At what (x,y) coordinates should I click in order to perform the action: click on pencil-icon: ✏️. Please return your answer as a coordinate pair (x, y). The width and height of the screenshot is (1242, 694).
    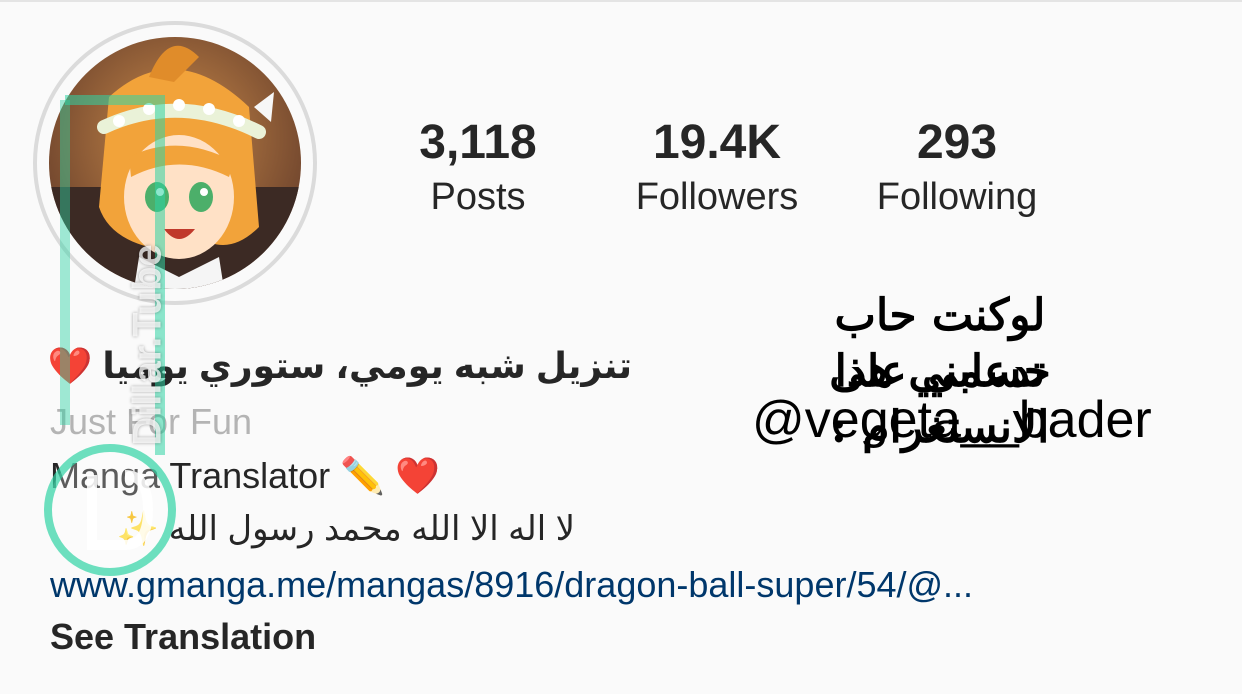
    Looking at the image, I should click on (362, 476).